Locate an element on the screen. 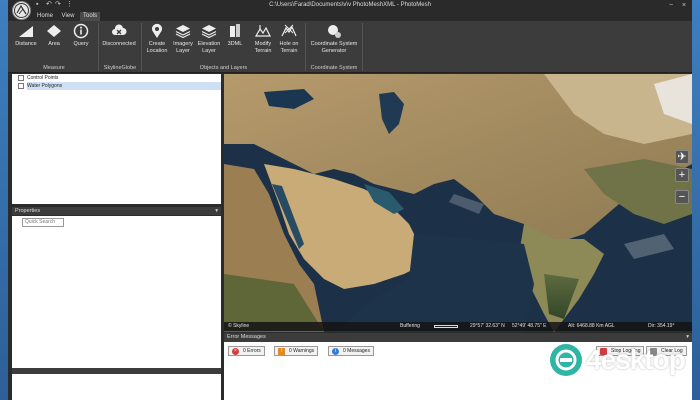 The image size is (700, 400). watermark-logo: 4esktop is located at coordinates (620, 360).